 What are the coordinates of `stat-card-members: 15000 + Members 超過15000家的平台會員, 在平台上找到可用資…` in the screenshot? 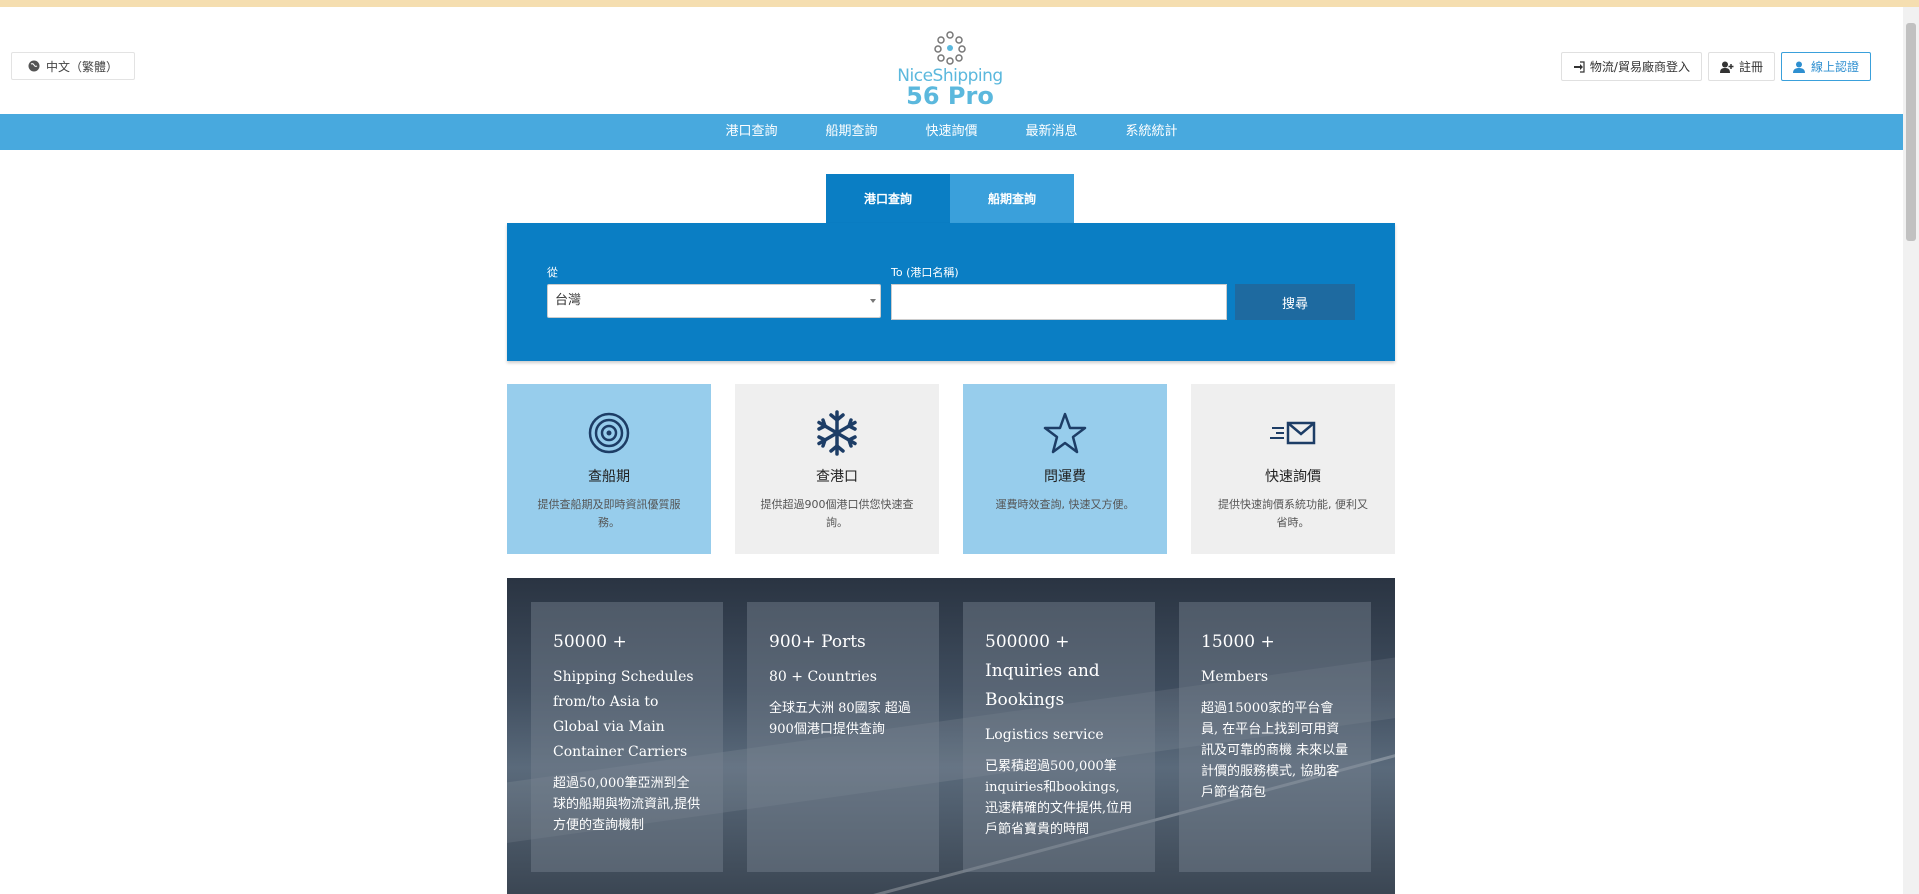 It's located at (1275, 737).